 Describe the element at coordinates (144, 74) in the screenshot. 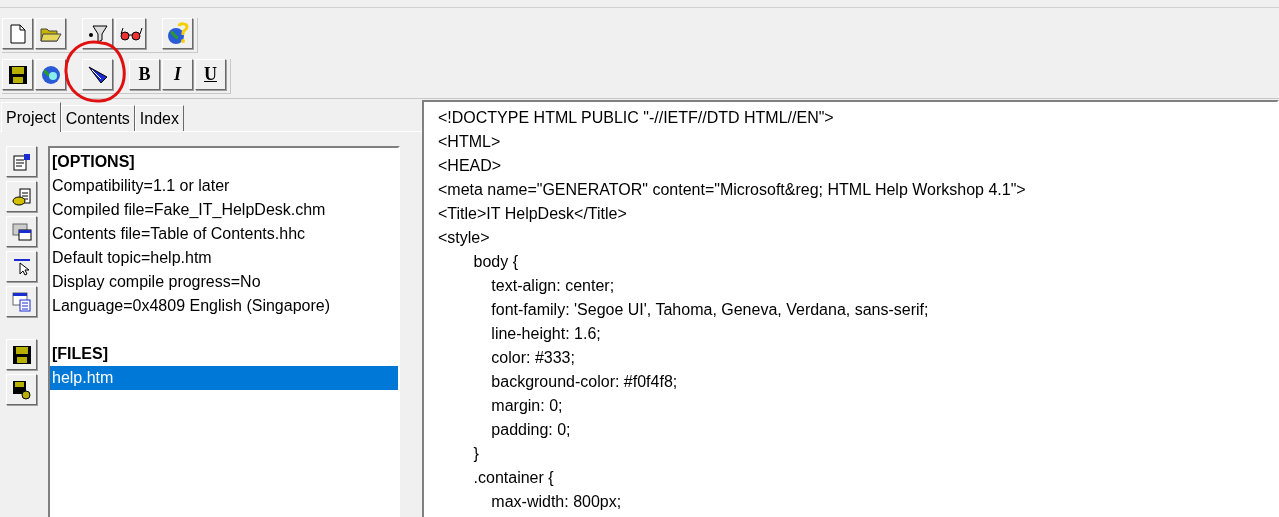

I see `format-button: B` at that location.